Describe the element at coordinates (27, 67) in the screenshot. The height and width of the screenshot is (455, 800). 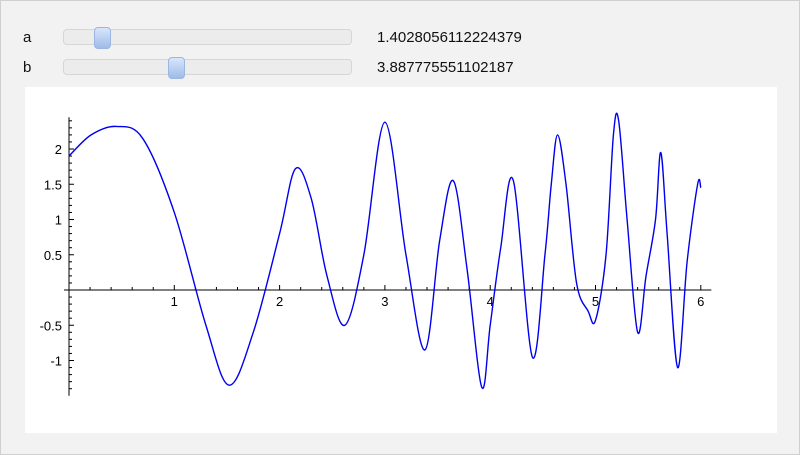
I see `param-b-label: b` at that location.